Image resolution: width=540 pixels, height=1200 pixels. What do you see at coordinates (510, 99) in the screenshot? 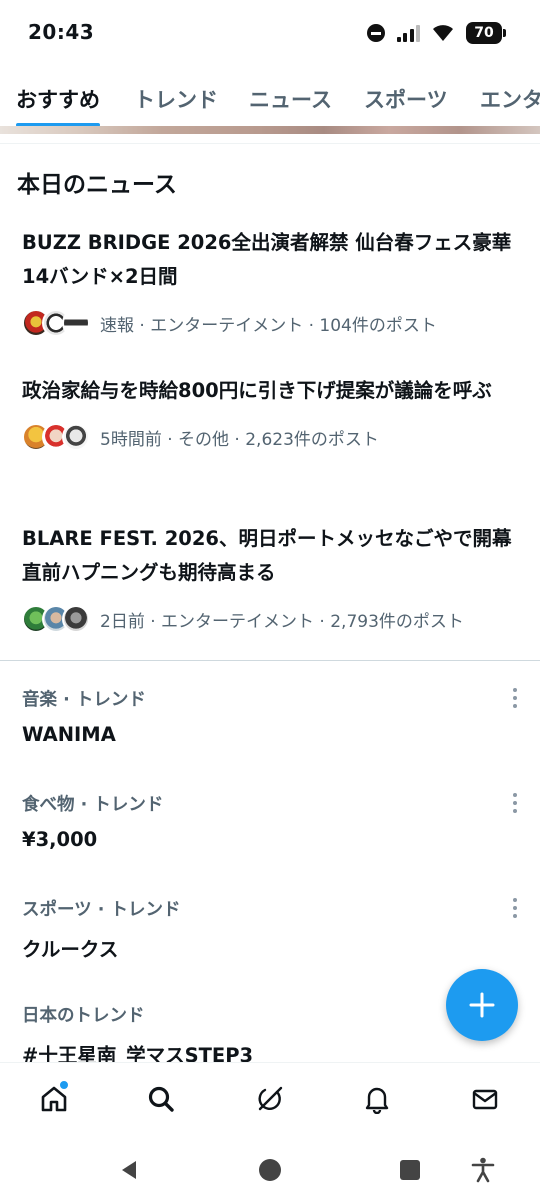
I see `tab-entertainment: エンタ` at bounding box center [510, 99].